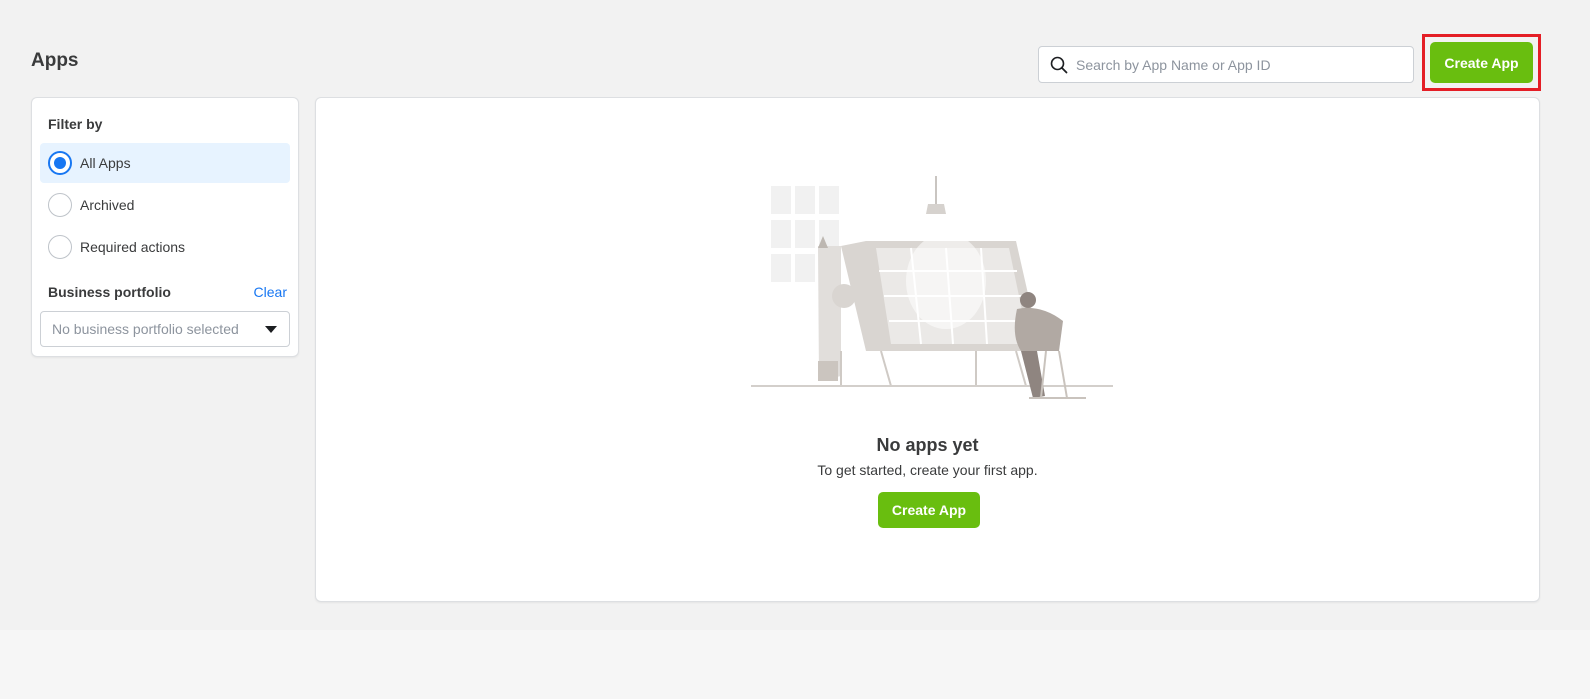 The width and height of the screenshot is (1590, 699). I want to click on filter-option-label: All Apps, so click(105, 163).